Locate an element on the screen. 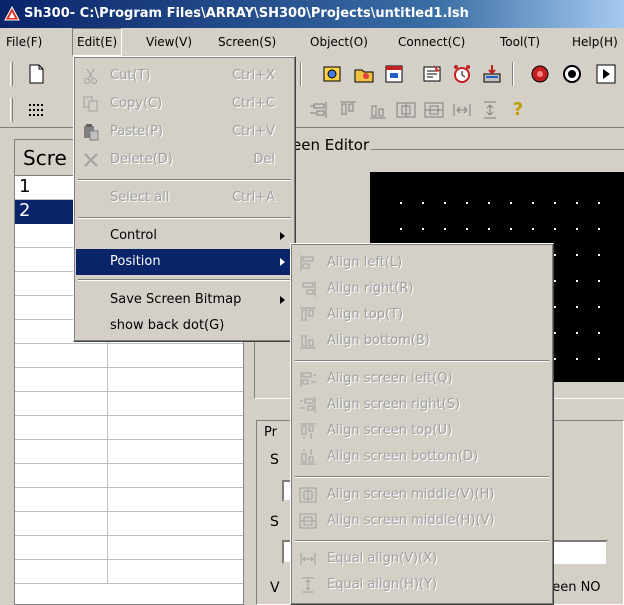 The width and height of the screenshot is (624, 605). property-field is located at coordinates (579, 553).